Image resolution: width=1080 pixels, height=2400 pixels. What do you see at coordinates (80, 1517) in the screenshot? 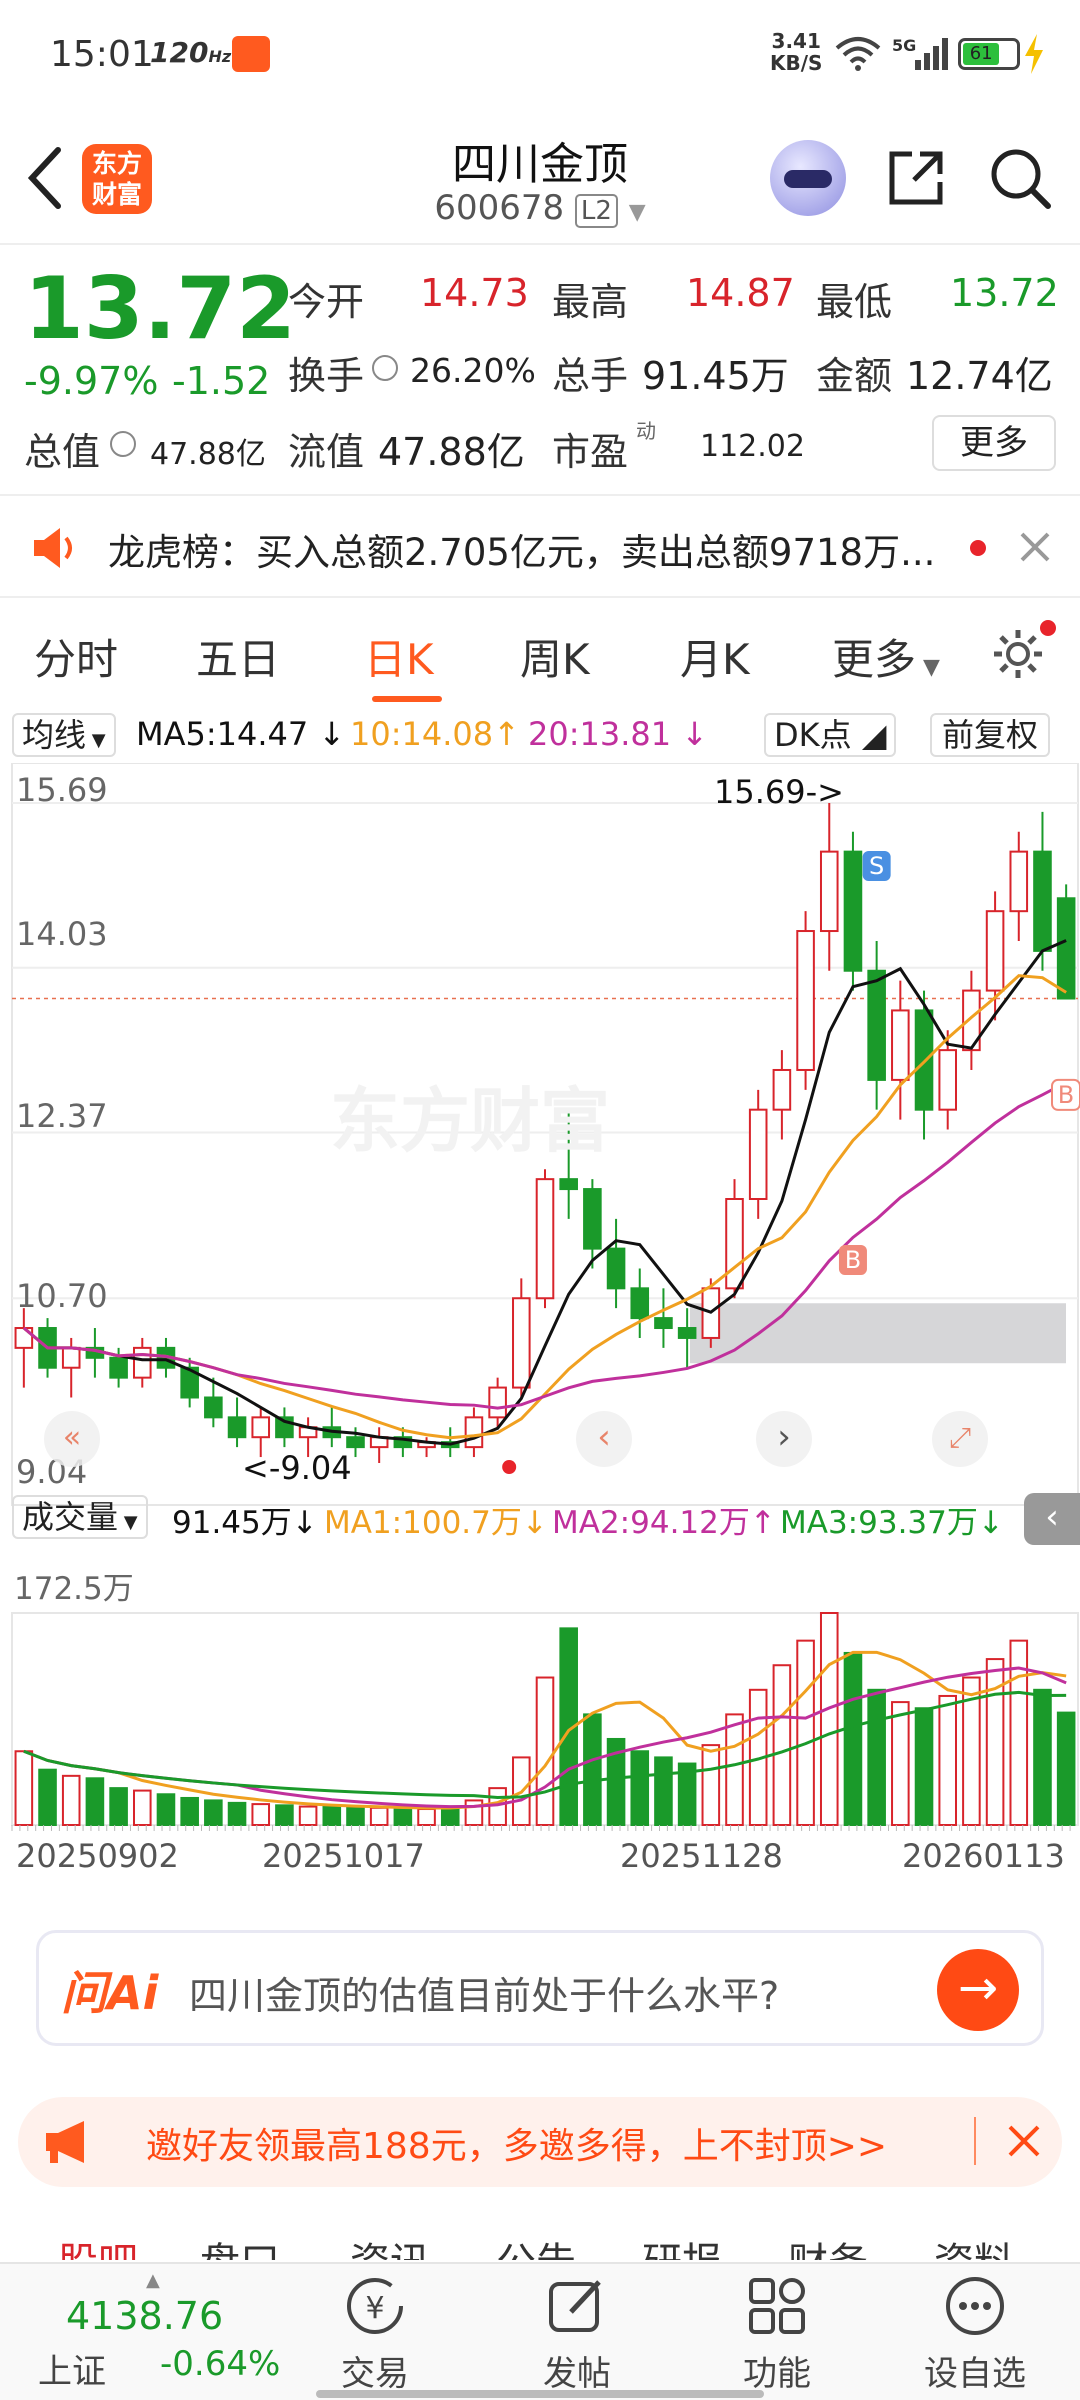
I see `volume-selector: 成交量 ▼` at bounding box center [80, 1517].